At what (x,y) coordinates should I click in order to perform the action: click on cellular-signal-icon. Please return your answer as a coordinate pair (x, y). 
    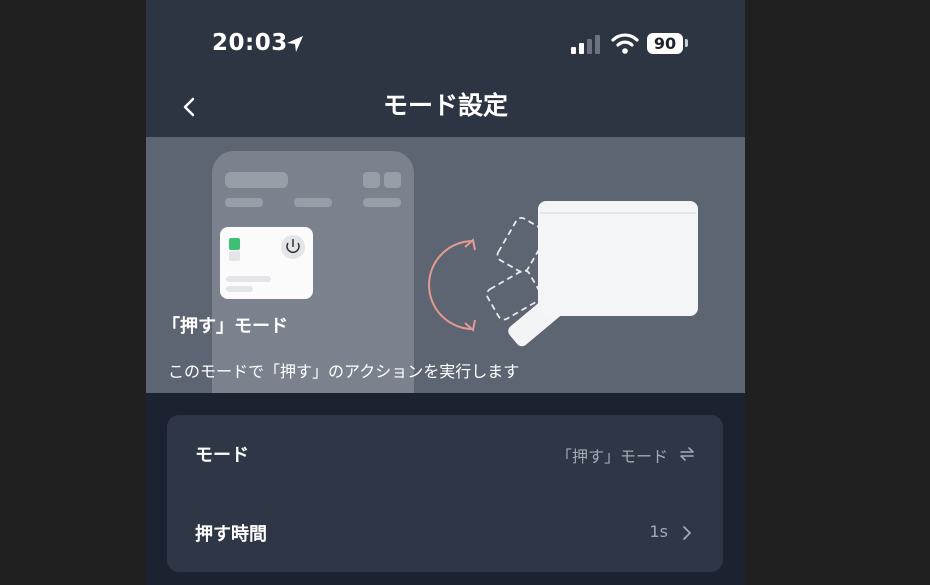
    Looking at the image, I should click on (585, 44).